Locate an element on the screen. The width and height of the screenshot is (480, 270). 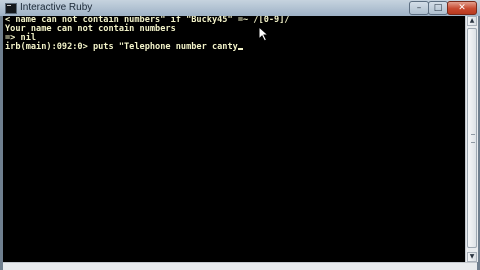
window-title: Interactive Ruby is located at coordinates (56, 7).